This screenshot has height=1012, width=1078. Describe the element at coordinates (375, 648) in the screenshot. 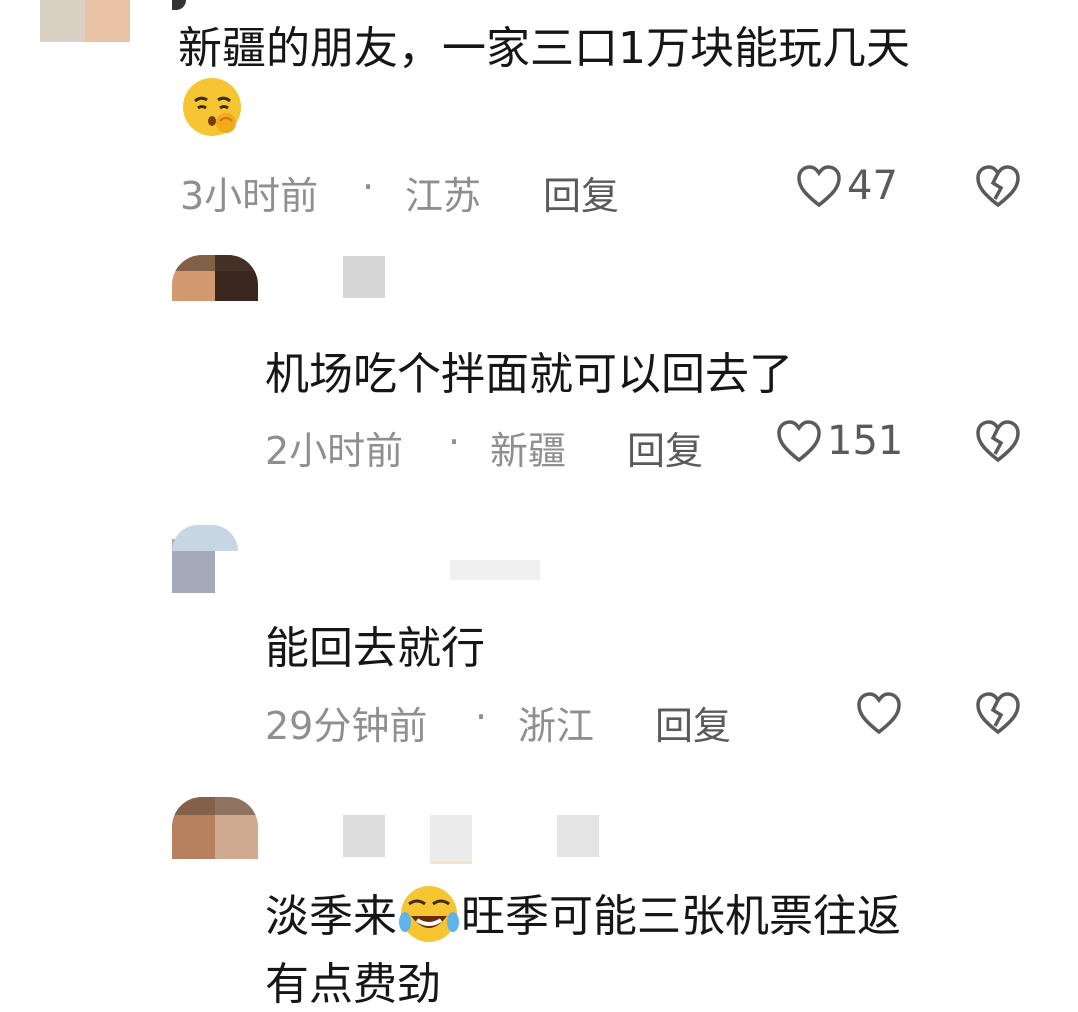

I see `comment-text: 能回去就行` at that location.